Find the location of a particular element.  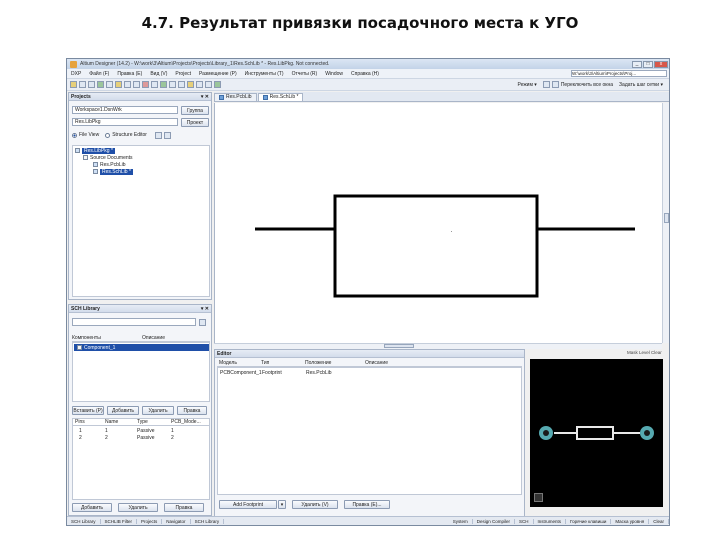

grid-icon is located at coordinates (555, 84).